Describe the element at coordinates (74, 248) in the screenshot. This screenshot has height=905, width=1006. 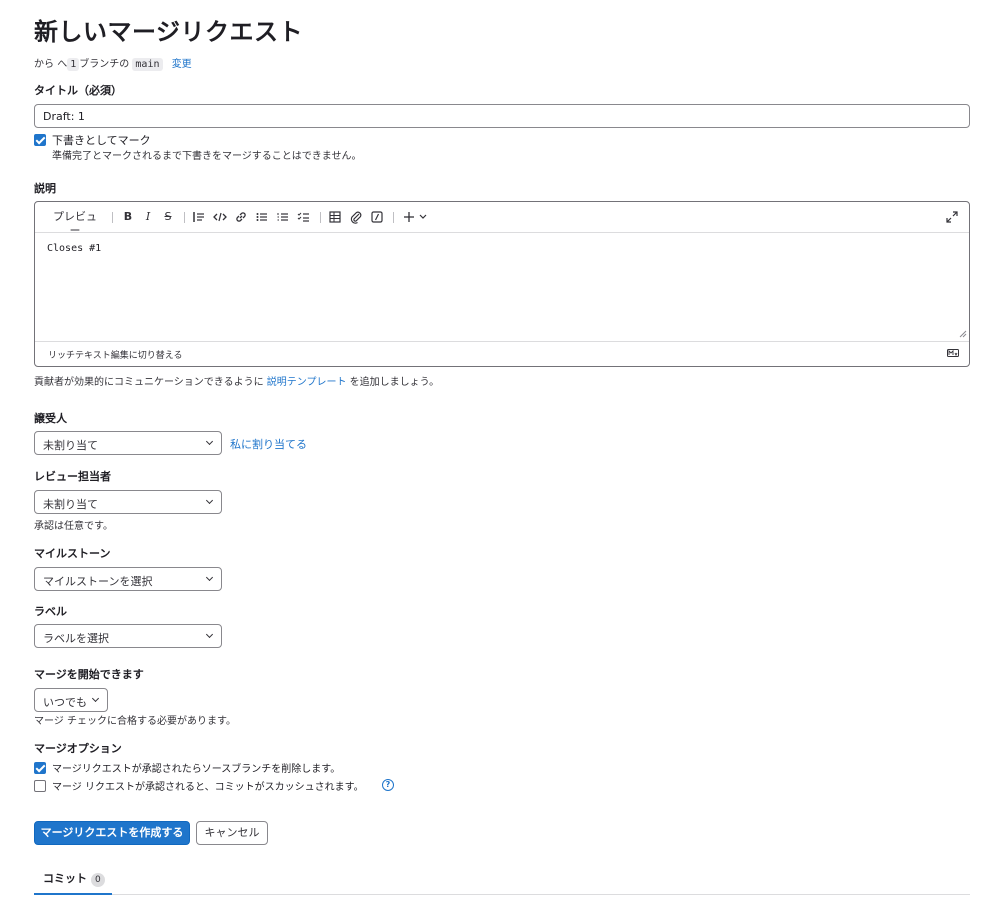
I see `description-textarea: Closes #1` at that location.